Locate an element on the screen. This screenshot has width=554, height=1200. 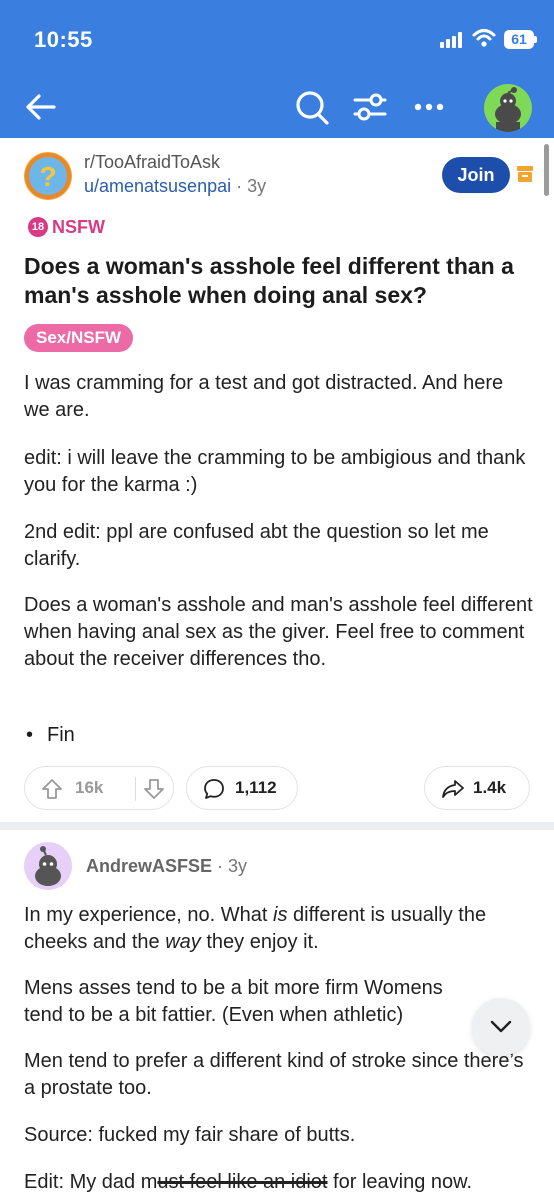
bullet-item: • Fin is located at coordinates (50, 735).